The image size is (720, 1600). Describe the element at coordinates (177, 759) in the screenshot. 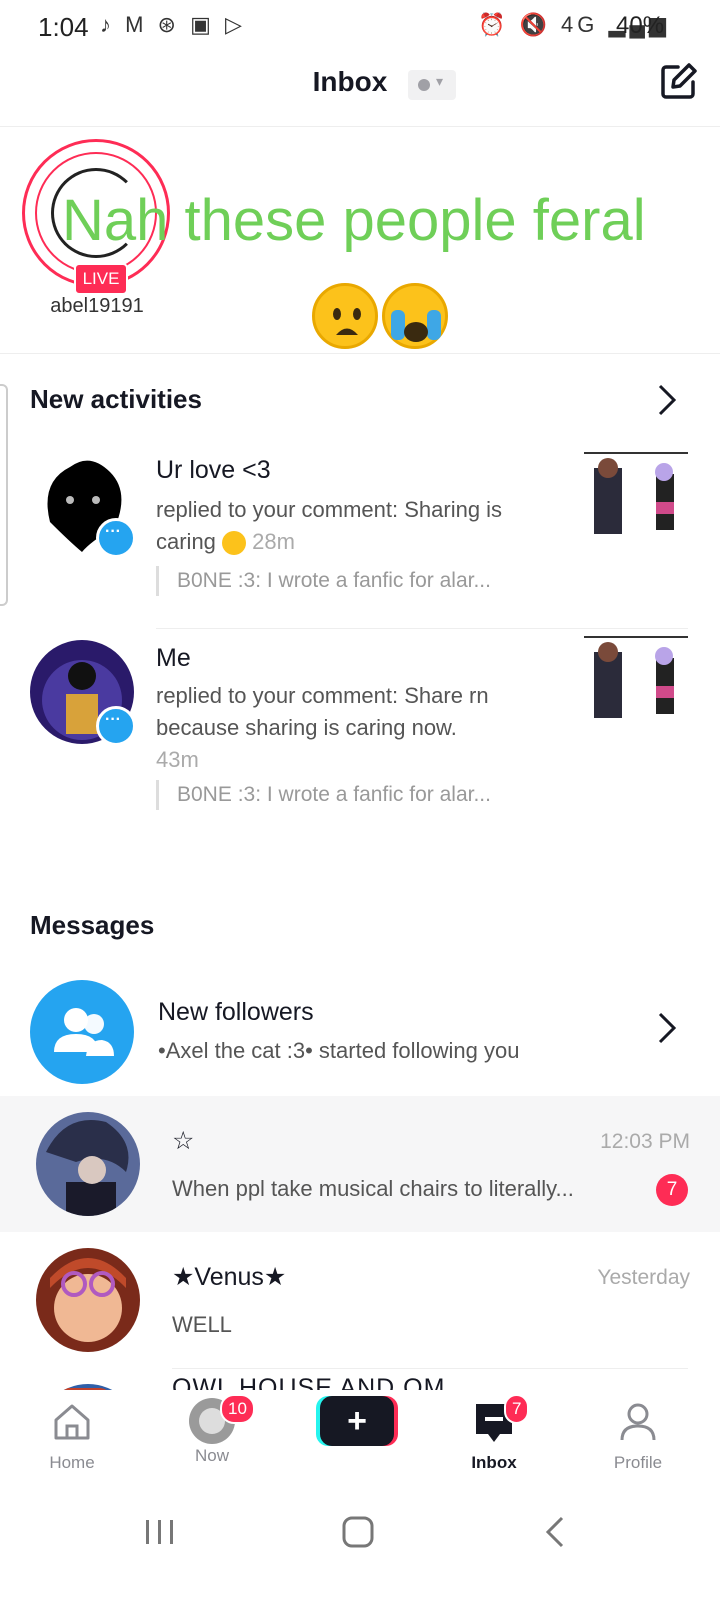

I see `activity-time: 43m` at that location.